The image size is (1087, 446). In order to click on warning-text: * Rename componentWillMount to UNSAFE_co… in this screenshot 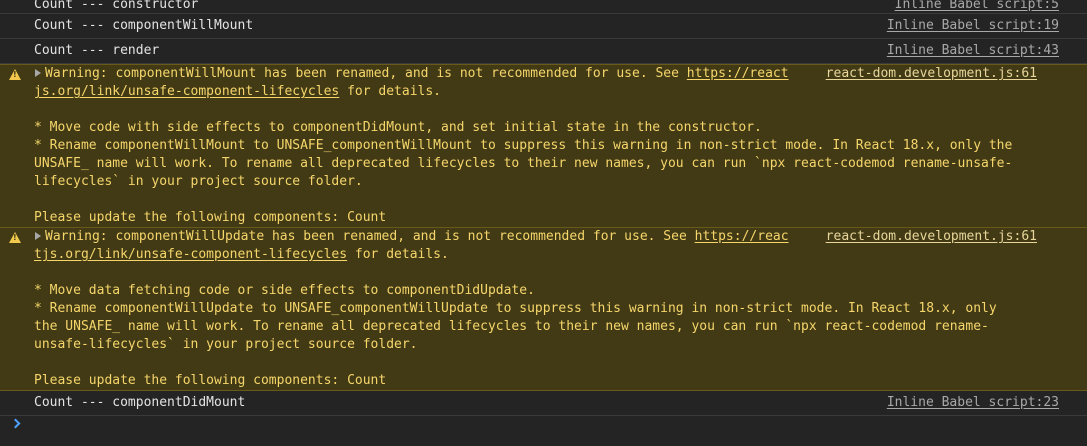, I will do `click(523, 145)`.